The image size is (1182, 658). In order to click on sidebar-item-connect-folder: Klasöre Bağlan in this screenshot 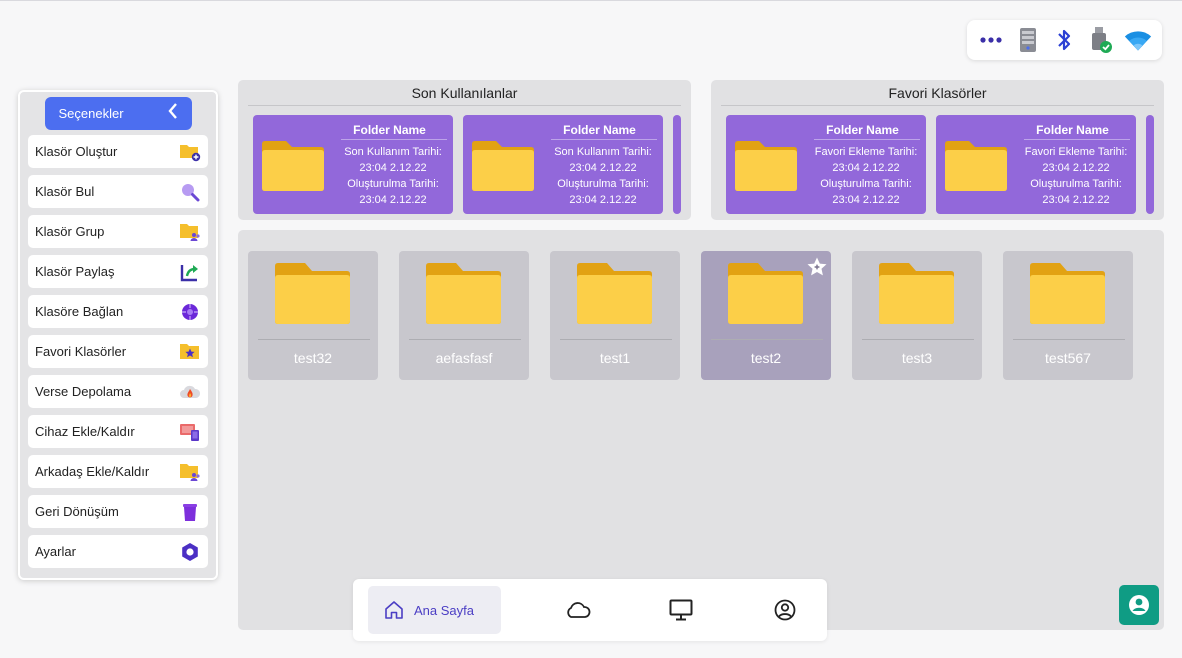, I will do `click(118, 311)`.